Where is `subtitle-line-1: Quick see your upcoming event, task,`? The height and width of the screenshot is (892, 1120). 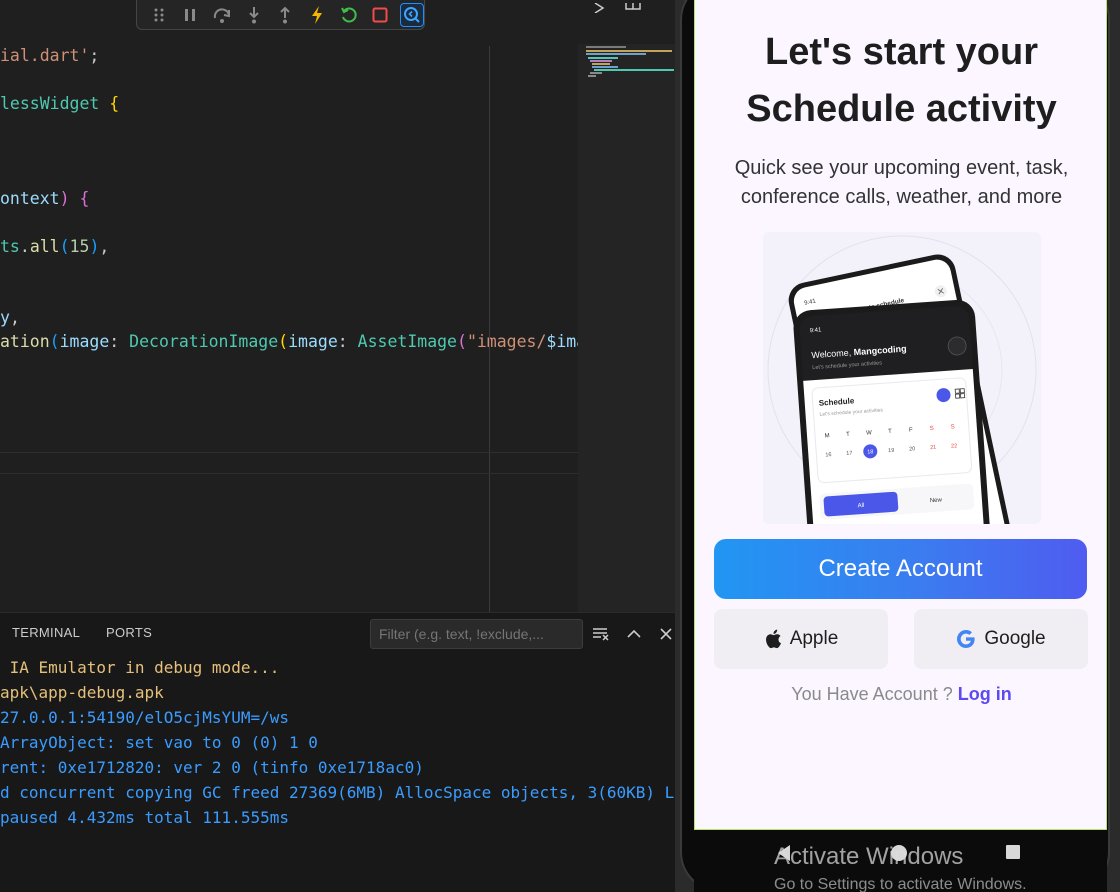
subtitle-line-1: Quick see your upcoming event, task, is located at coordinates (901, 168).